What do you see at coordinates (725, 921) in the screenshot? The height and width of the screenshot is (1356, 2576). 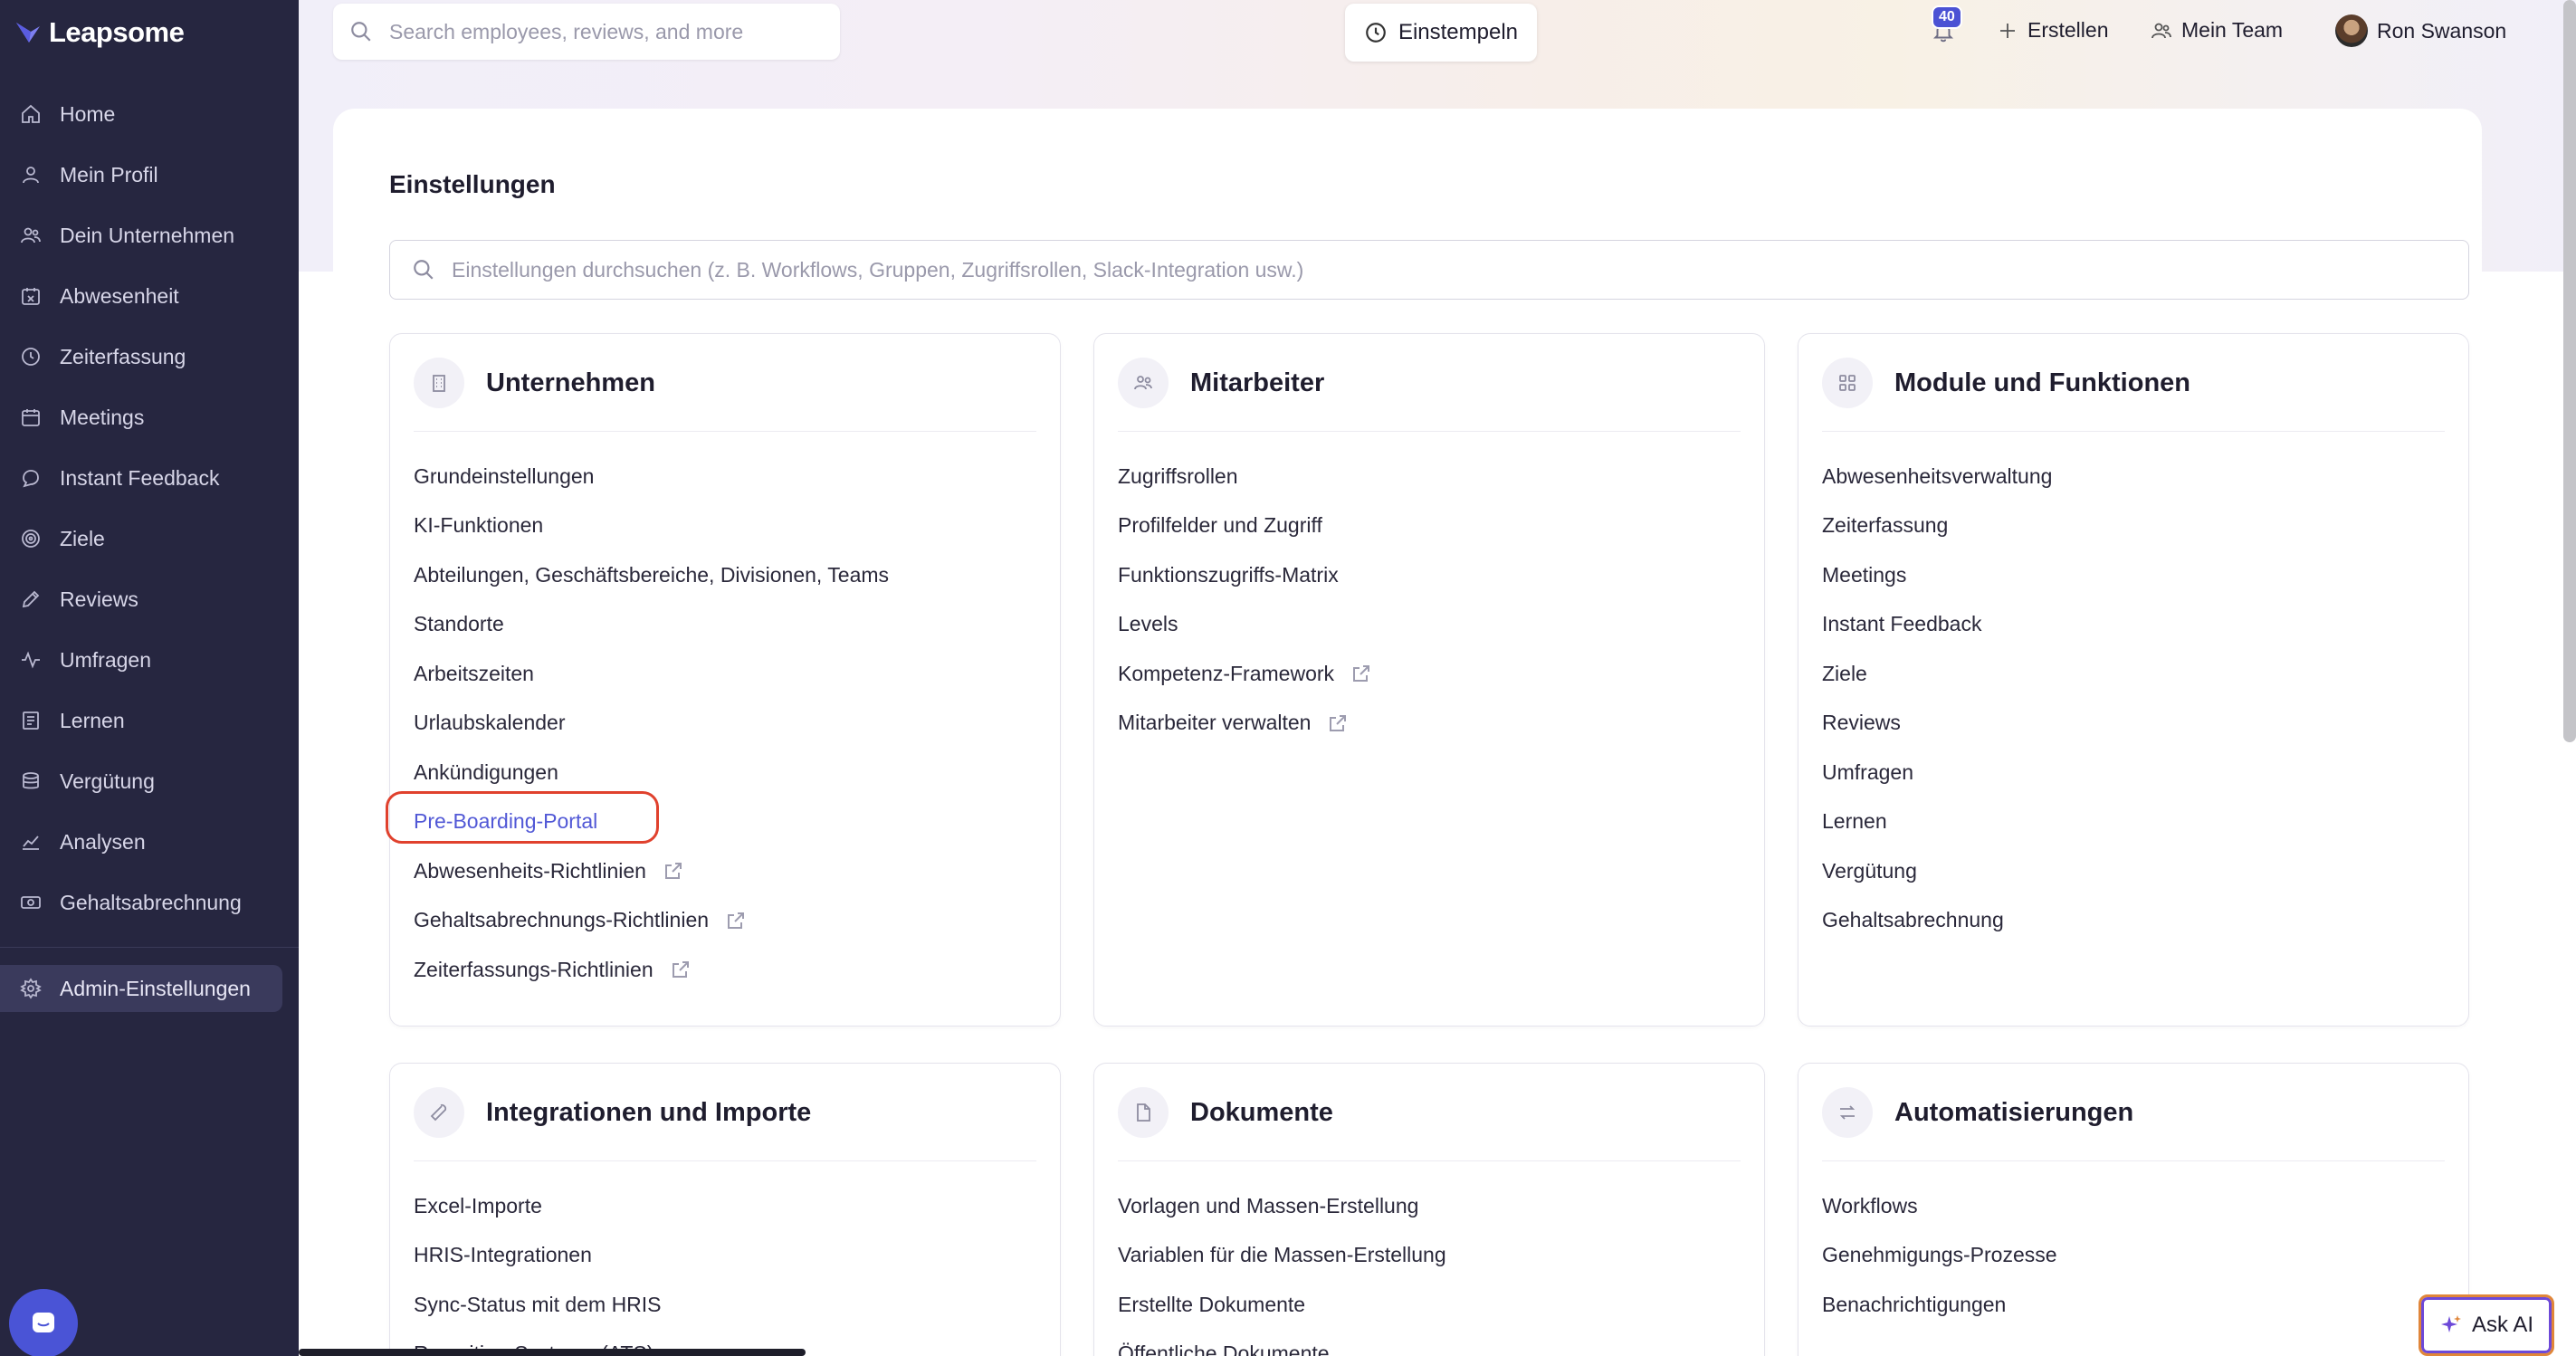 I see `link-gehaltsabrechnungs-richtlinien: Gehaltsabrechnungs-Richtlinien` at bounding box center [725, 921].